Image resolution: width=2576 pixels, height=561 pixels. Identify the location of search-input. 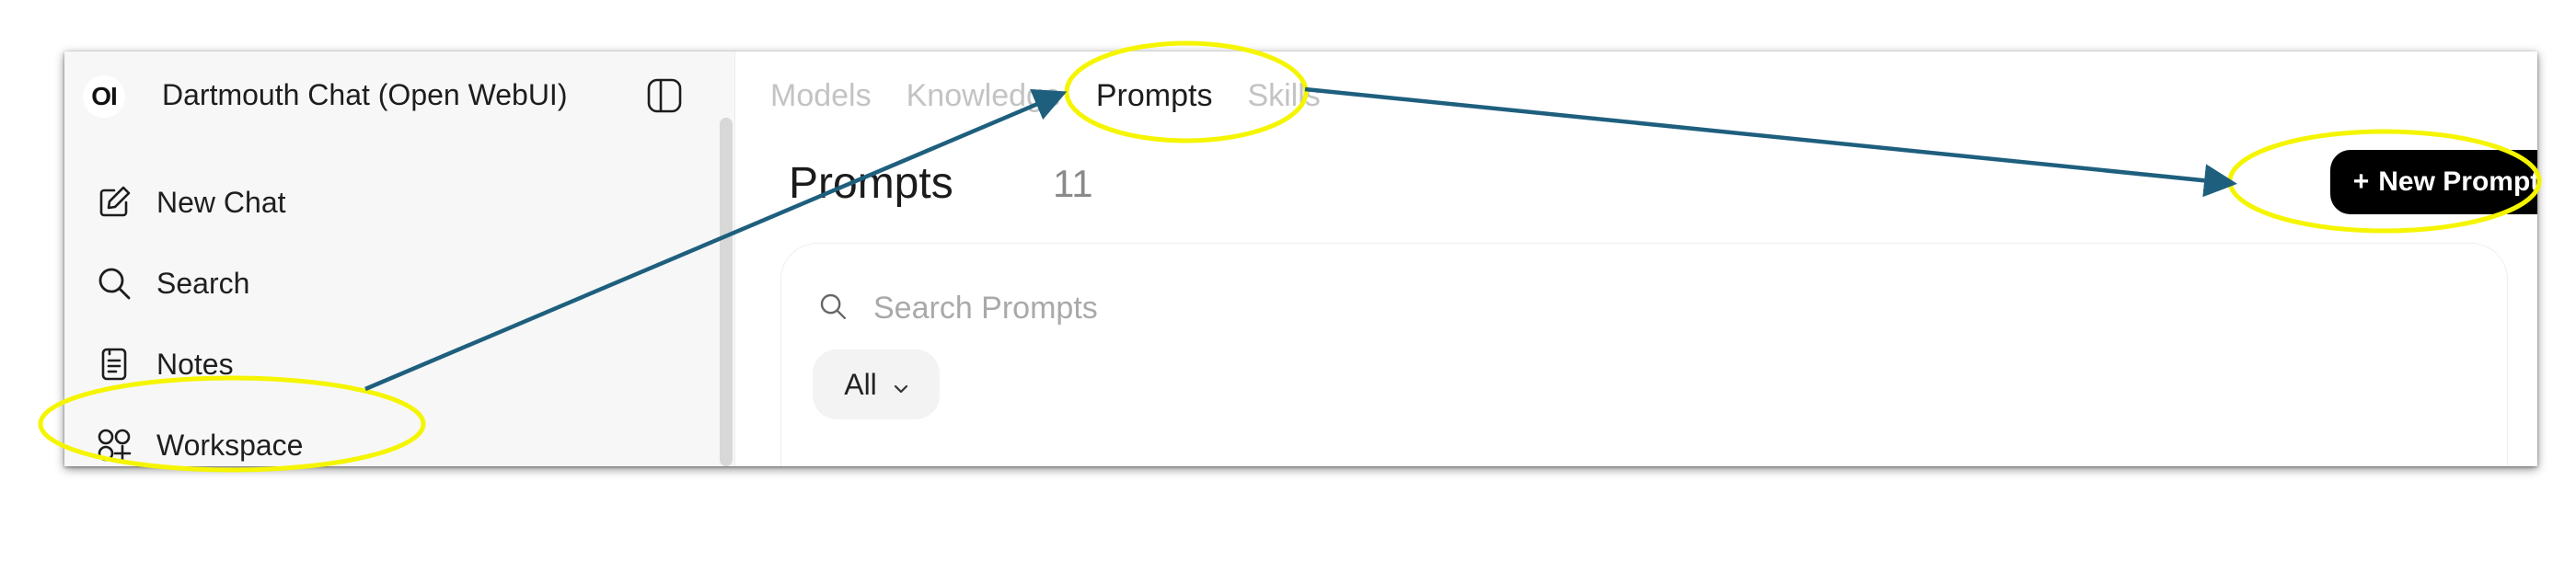
(1564, 308).